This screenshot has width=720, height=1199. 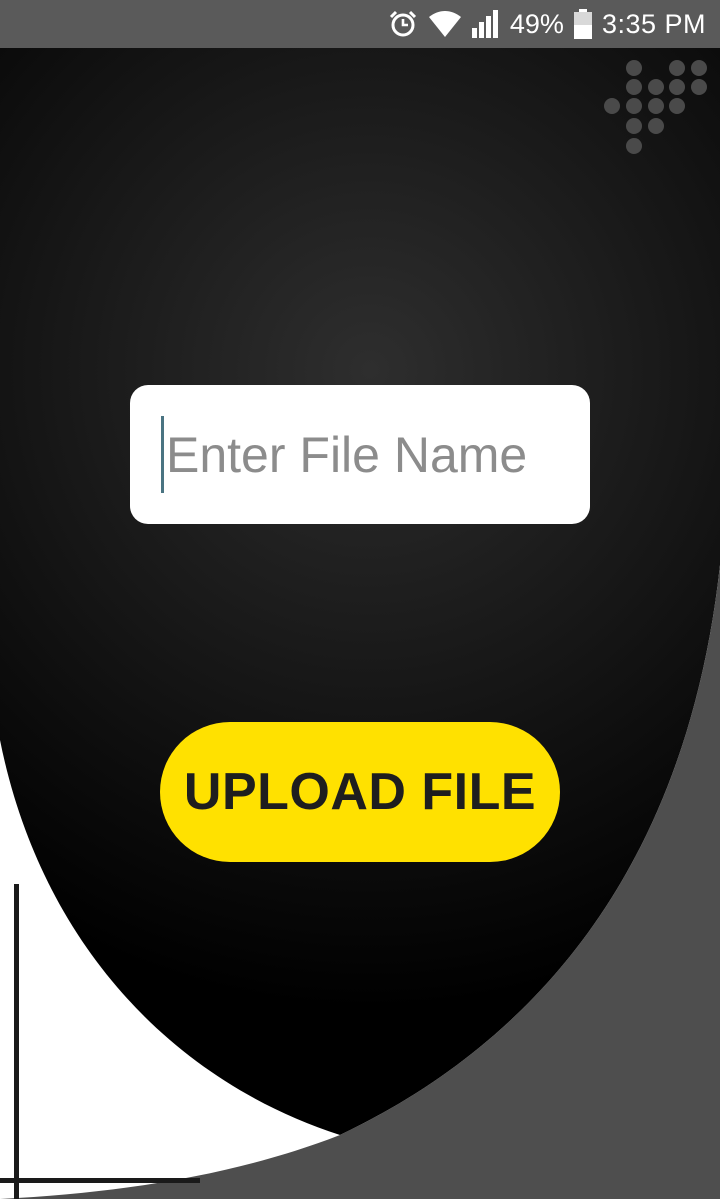 I want to click on file-name-input, so click(x=367, y=455).